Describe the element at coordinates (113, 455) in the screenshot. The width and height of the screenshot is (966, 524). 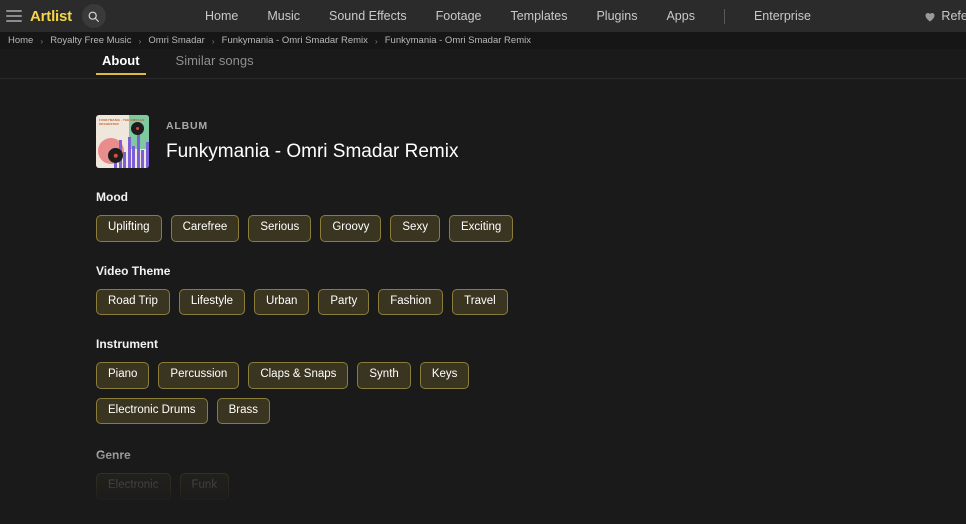
I see `section-title-genre: Genre` at that location.